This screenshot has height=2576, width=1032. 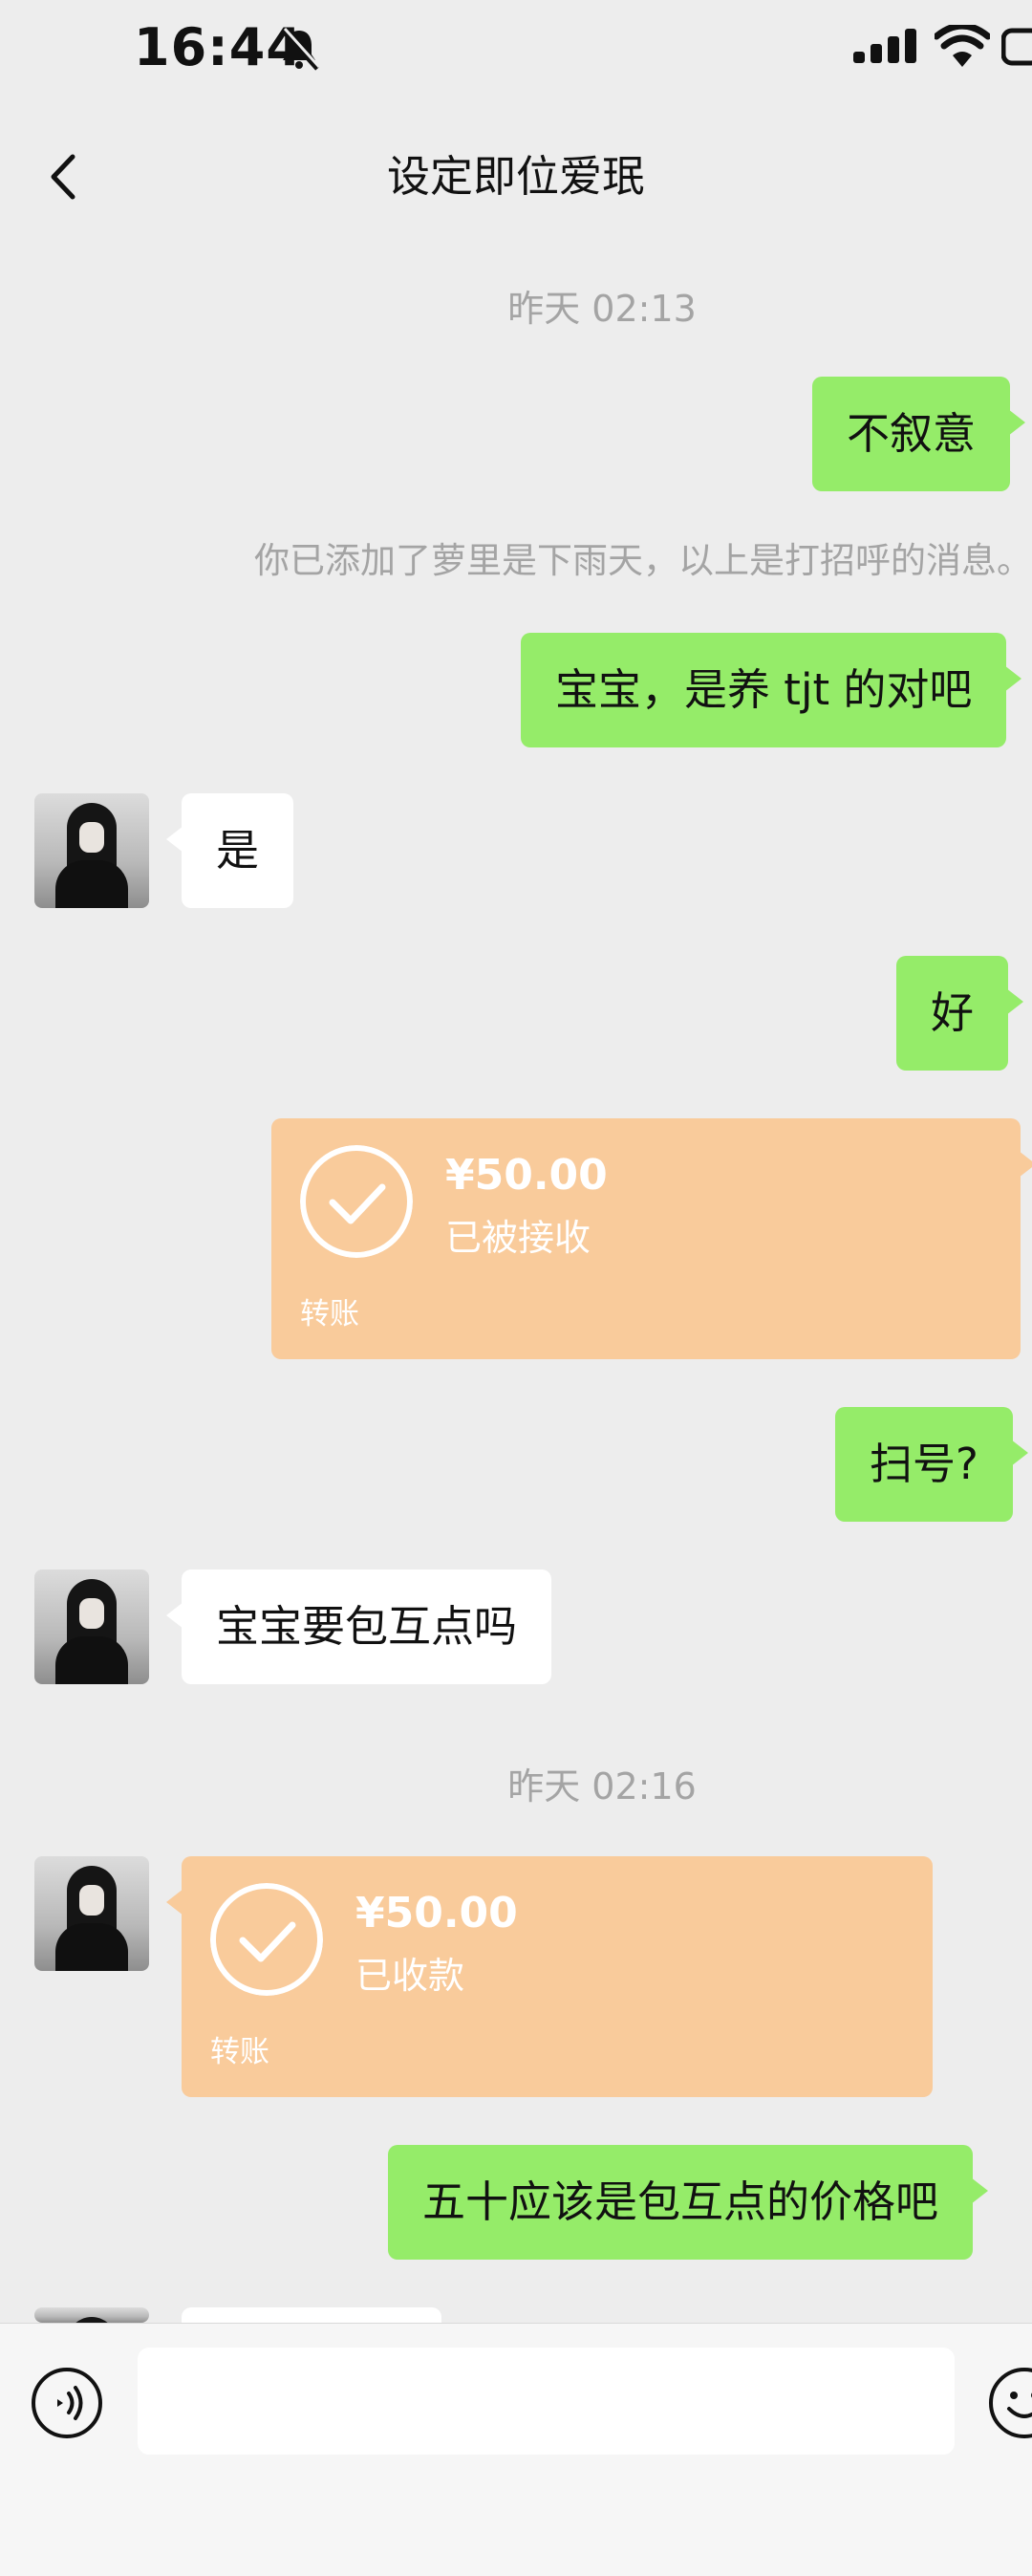 What do you see at coordinates (1010, 2403) in the screenshot?
I see `emoji-icon` at bounding box center [1010, 2403].